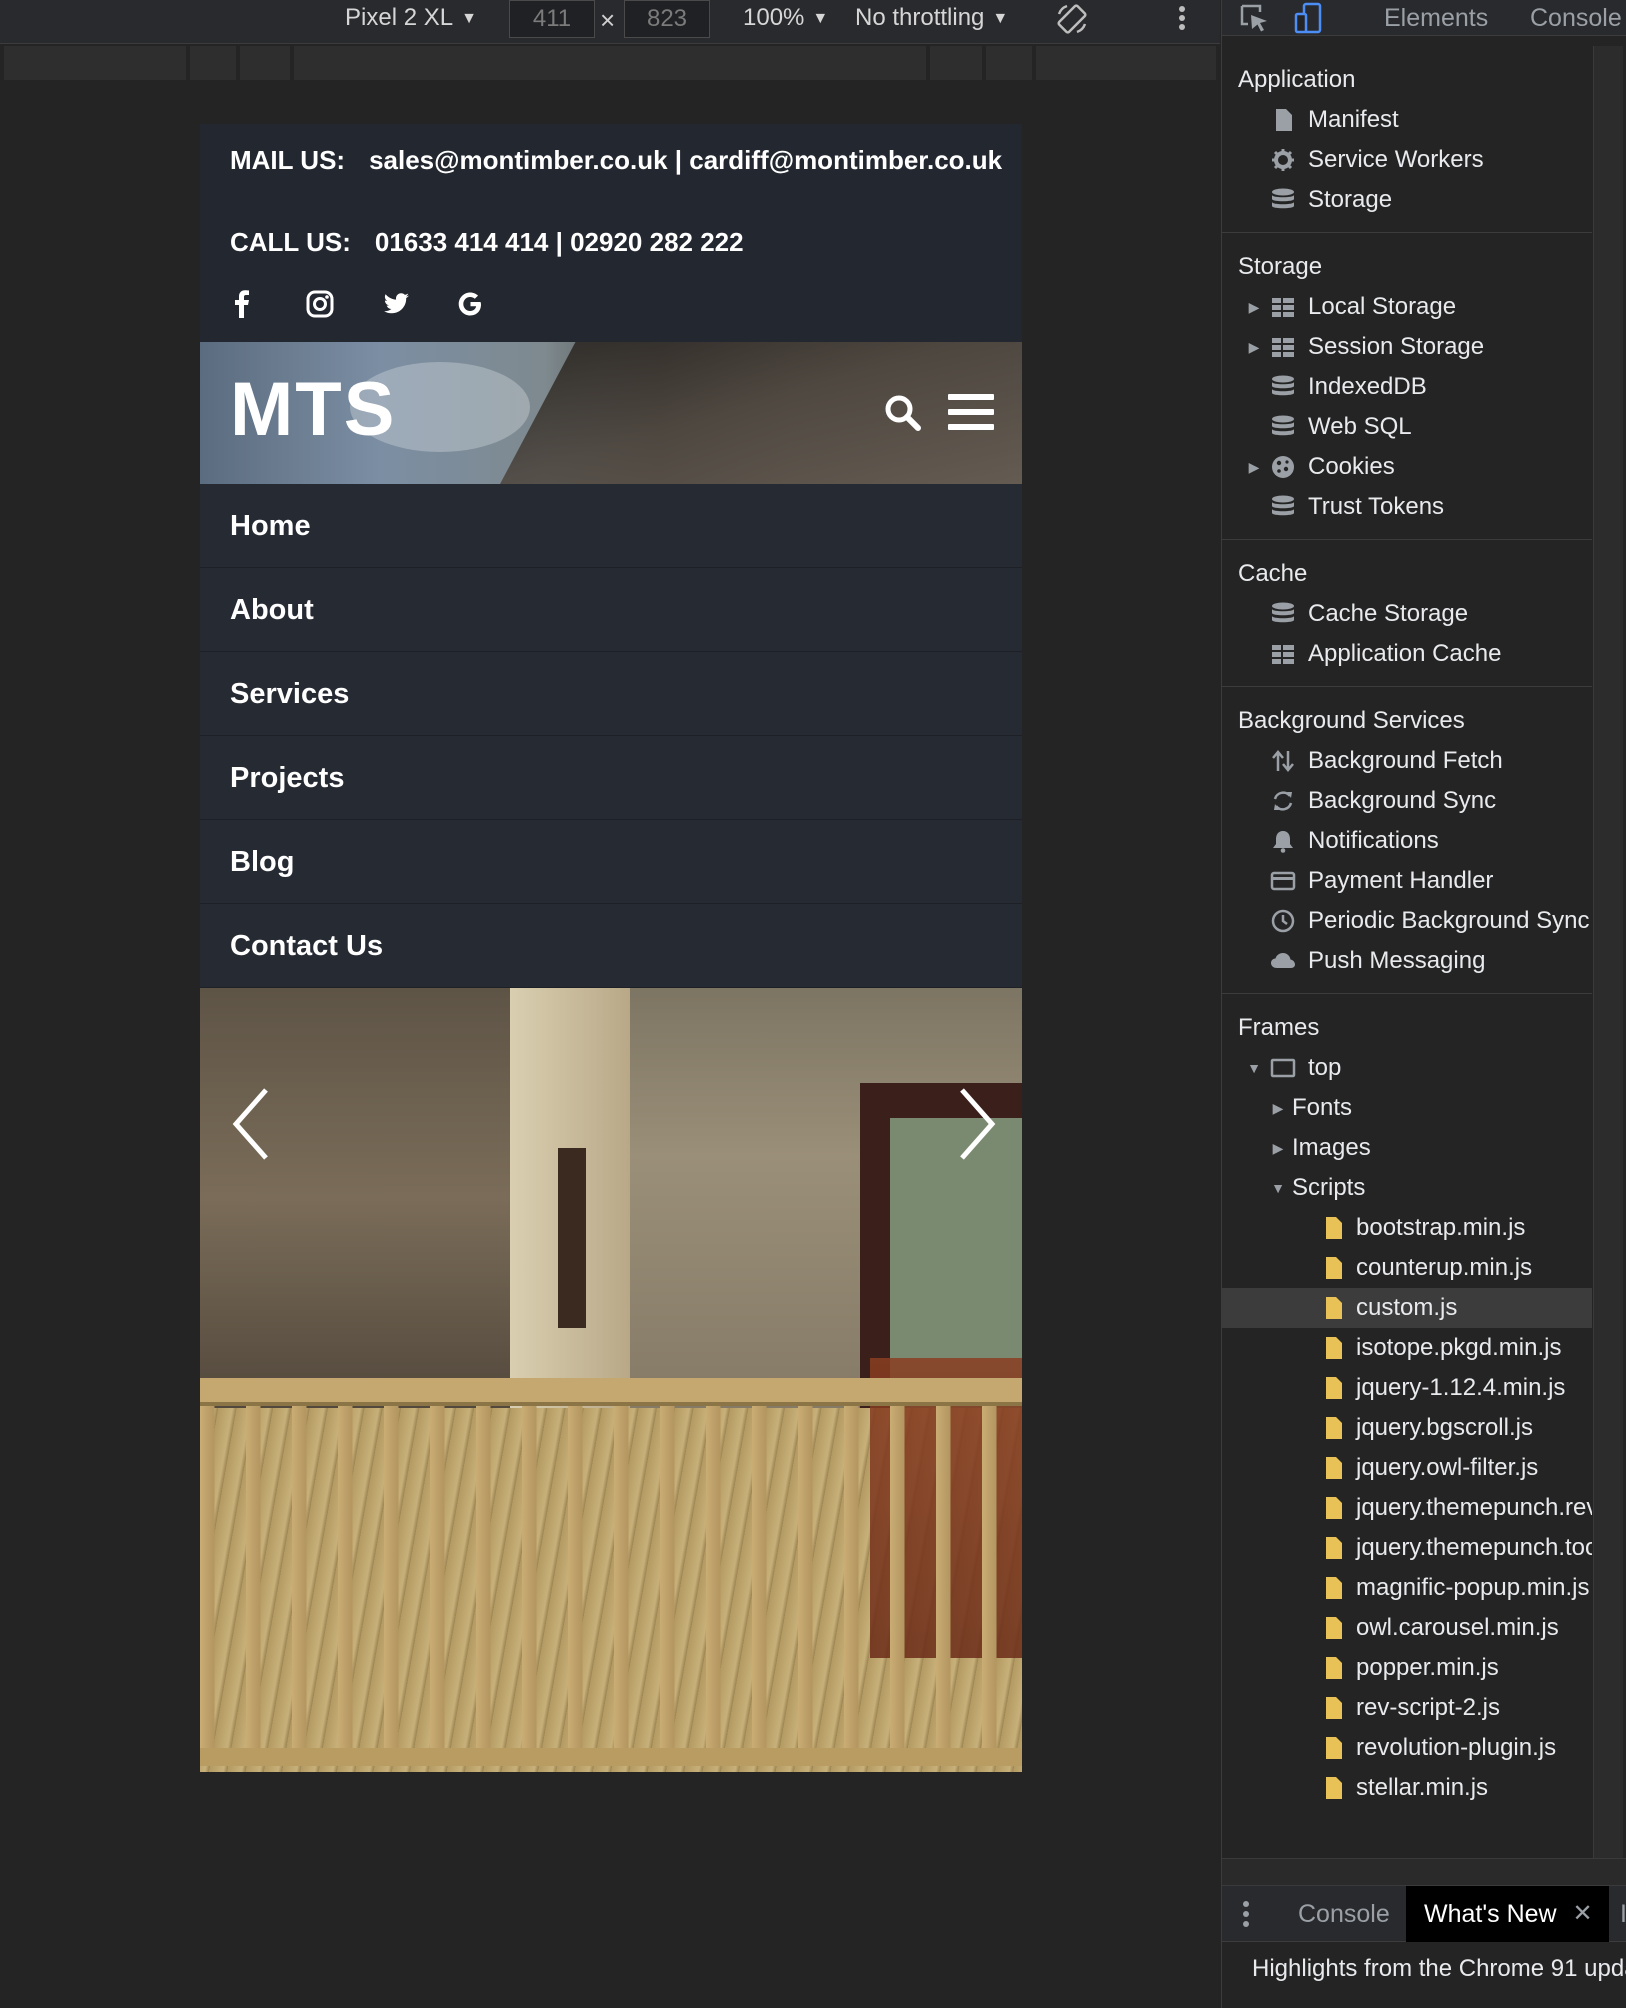  What do you see at coordinates (1436, 18) in the screenshot?
I see `tab-elements: Elements` at bounding box center [1436, 18].